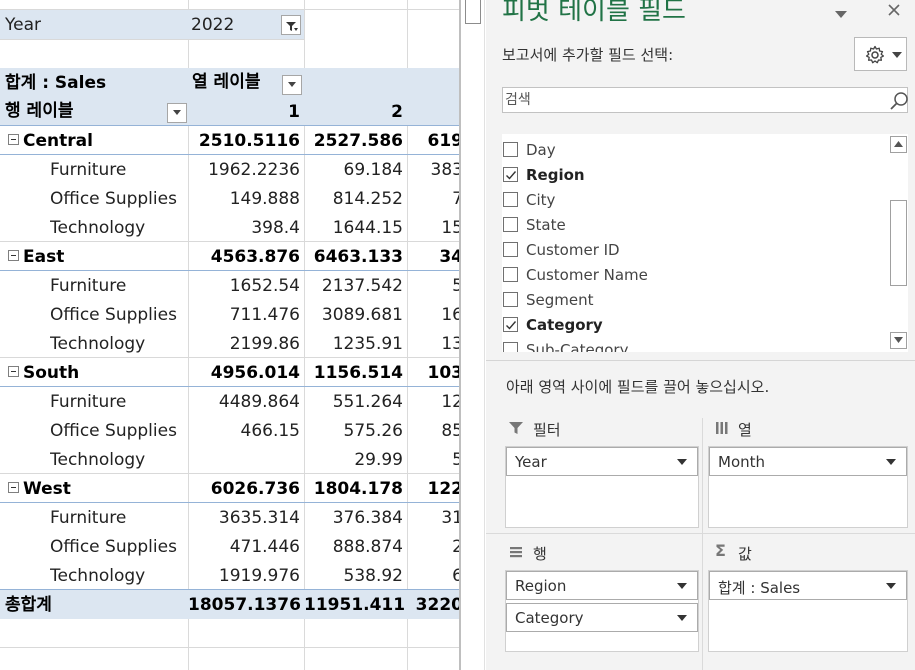 This screenshot has width=915, height=670. Describe the element at coordinates (367, 199) in the screenshot. I see `value-cell: 814.252` at that location.